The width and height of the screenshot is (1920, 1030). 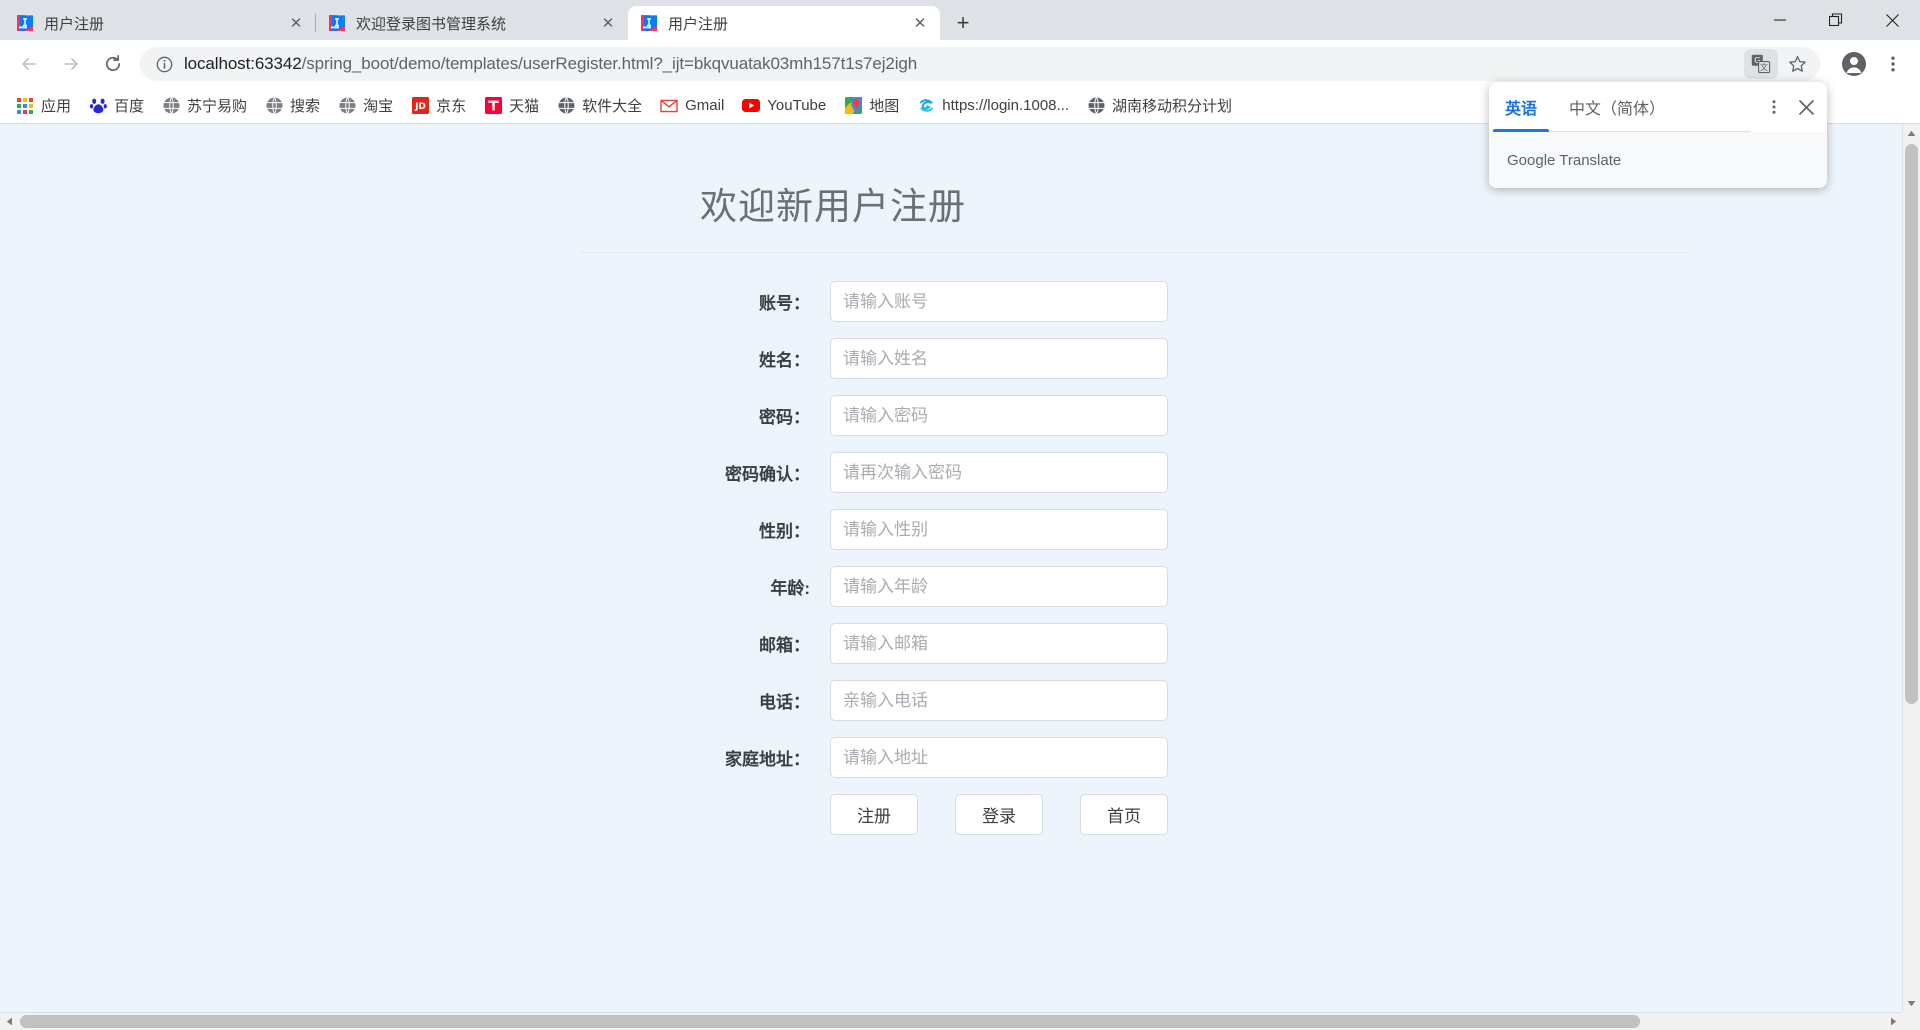 What do you see at coordinates (1797, 64) in the screenshot?
I see `star-icon` at bounding box center [1797, 64].